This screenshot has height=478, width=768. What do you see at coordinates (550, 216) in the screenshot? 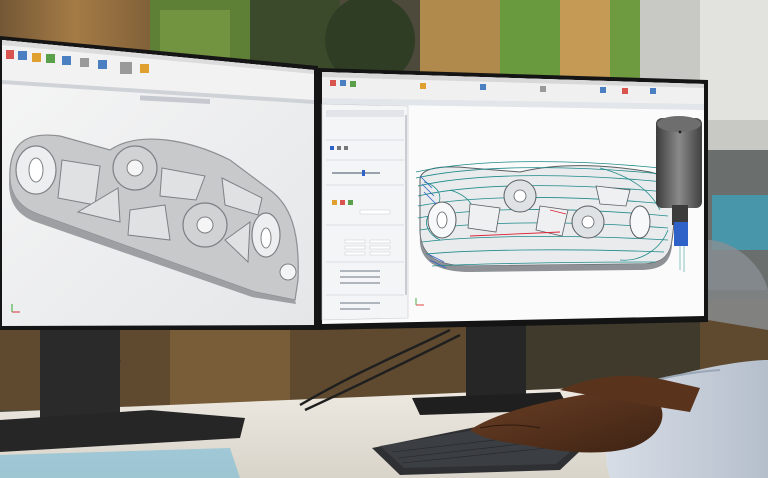
I see `toolpath-part` at bounding box center [550, 216].